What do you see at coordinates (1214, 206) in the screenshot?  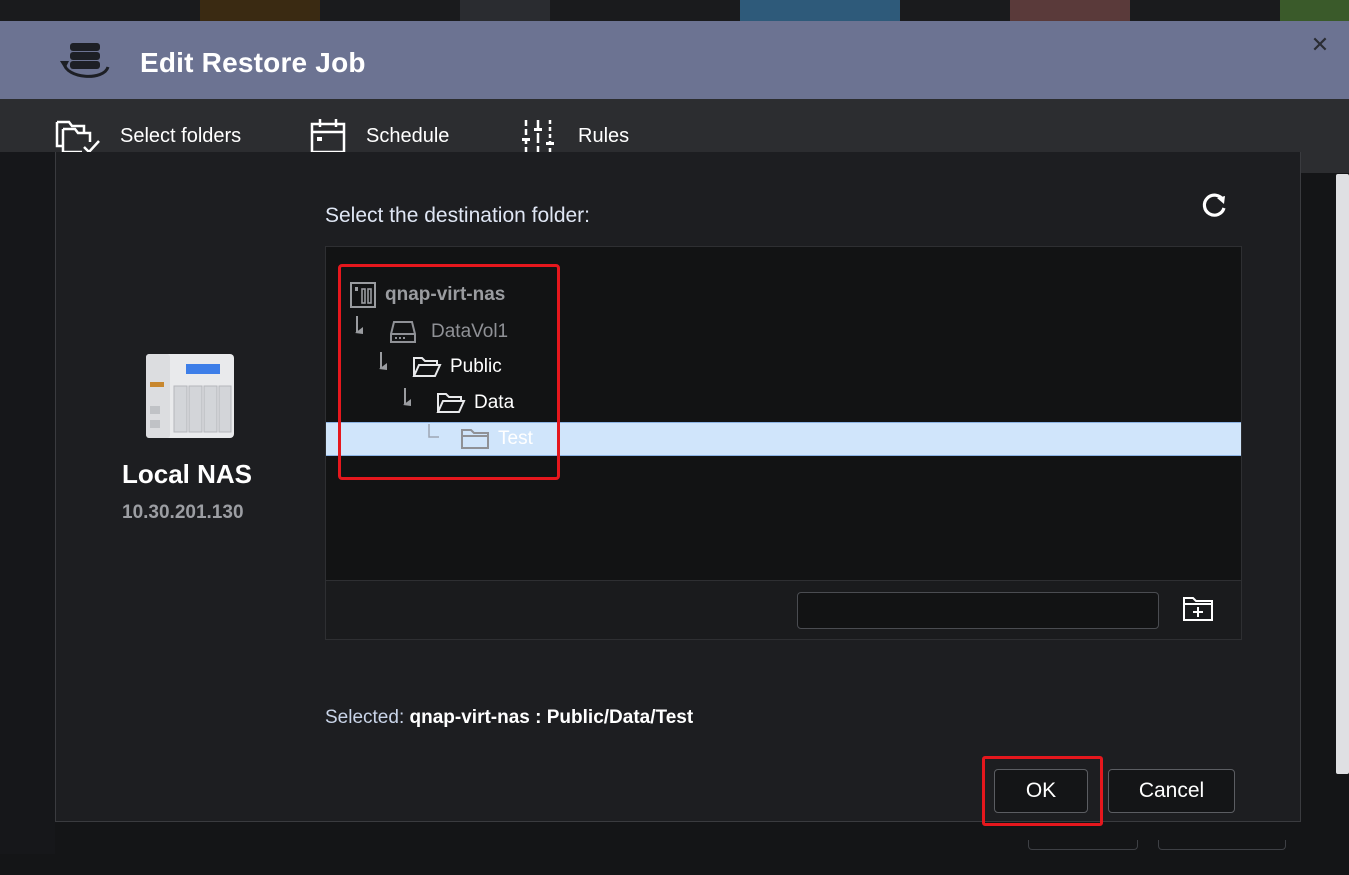 I see `refresh-icon` at bounding box center [1214, 206].